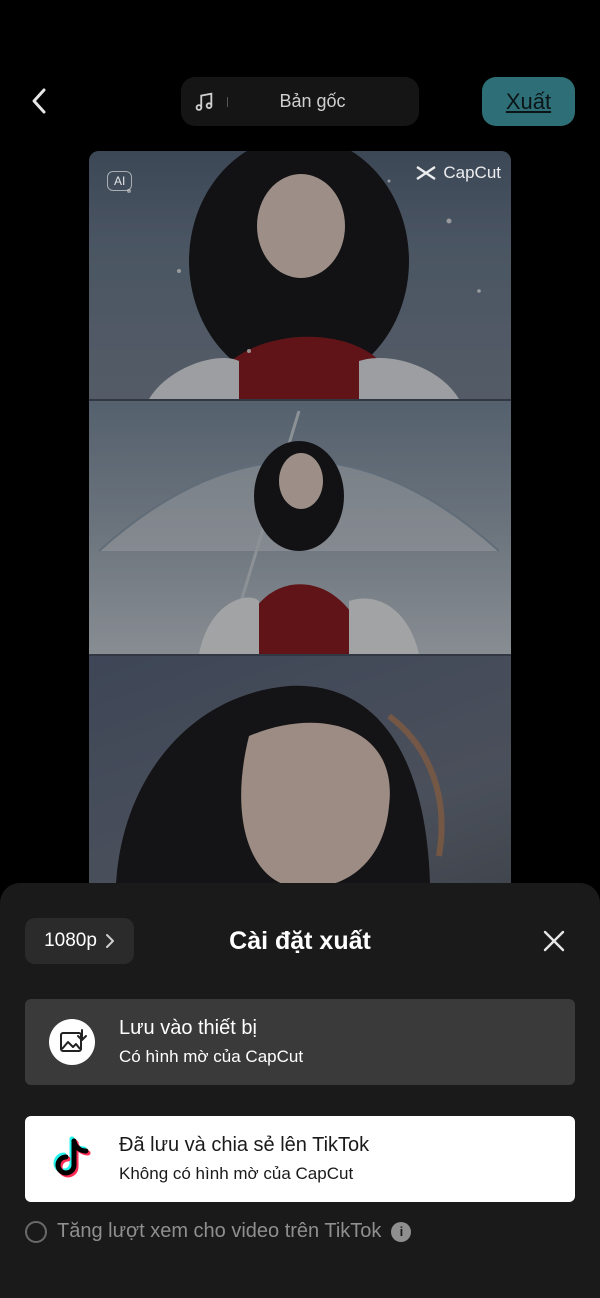 The width and height of the screenshot is (600, 1298). I want to click on ai-badge: AI, so click(120, 181).